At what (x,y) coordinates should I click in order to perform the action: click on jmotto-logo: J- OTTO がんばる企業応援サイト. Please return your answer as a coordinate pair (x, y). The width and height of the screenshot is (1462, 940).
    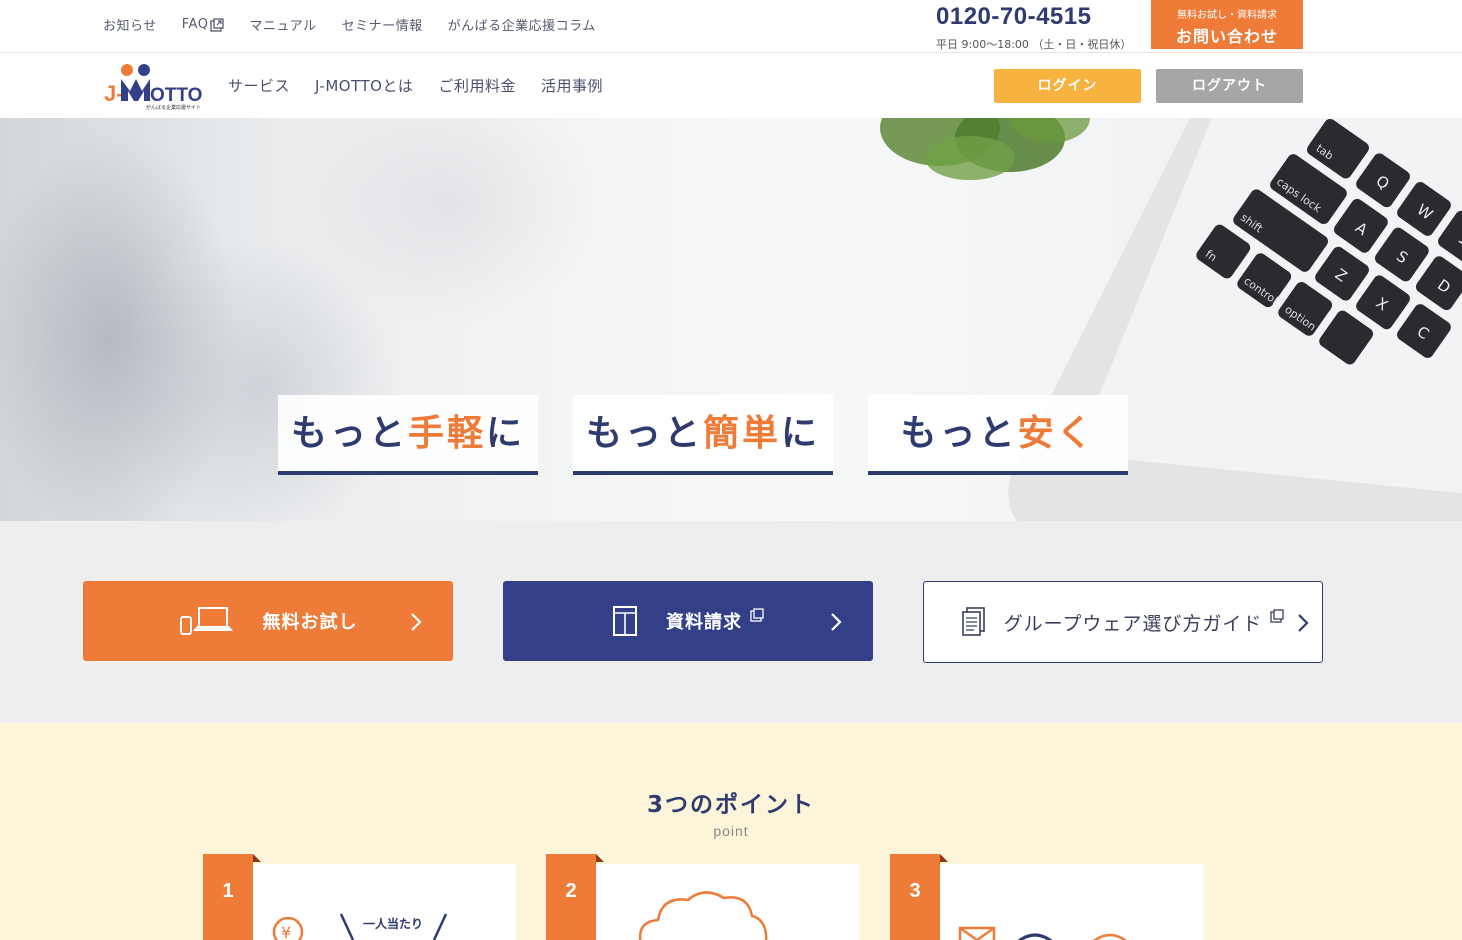
    Looking at the image, I should click on (154, 86).